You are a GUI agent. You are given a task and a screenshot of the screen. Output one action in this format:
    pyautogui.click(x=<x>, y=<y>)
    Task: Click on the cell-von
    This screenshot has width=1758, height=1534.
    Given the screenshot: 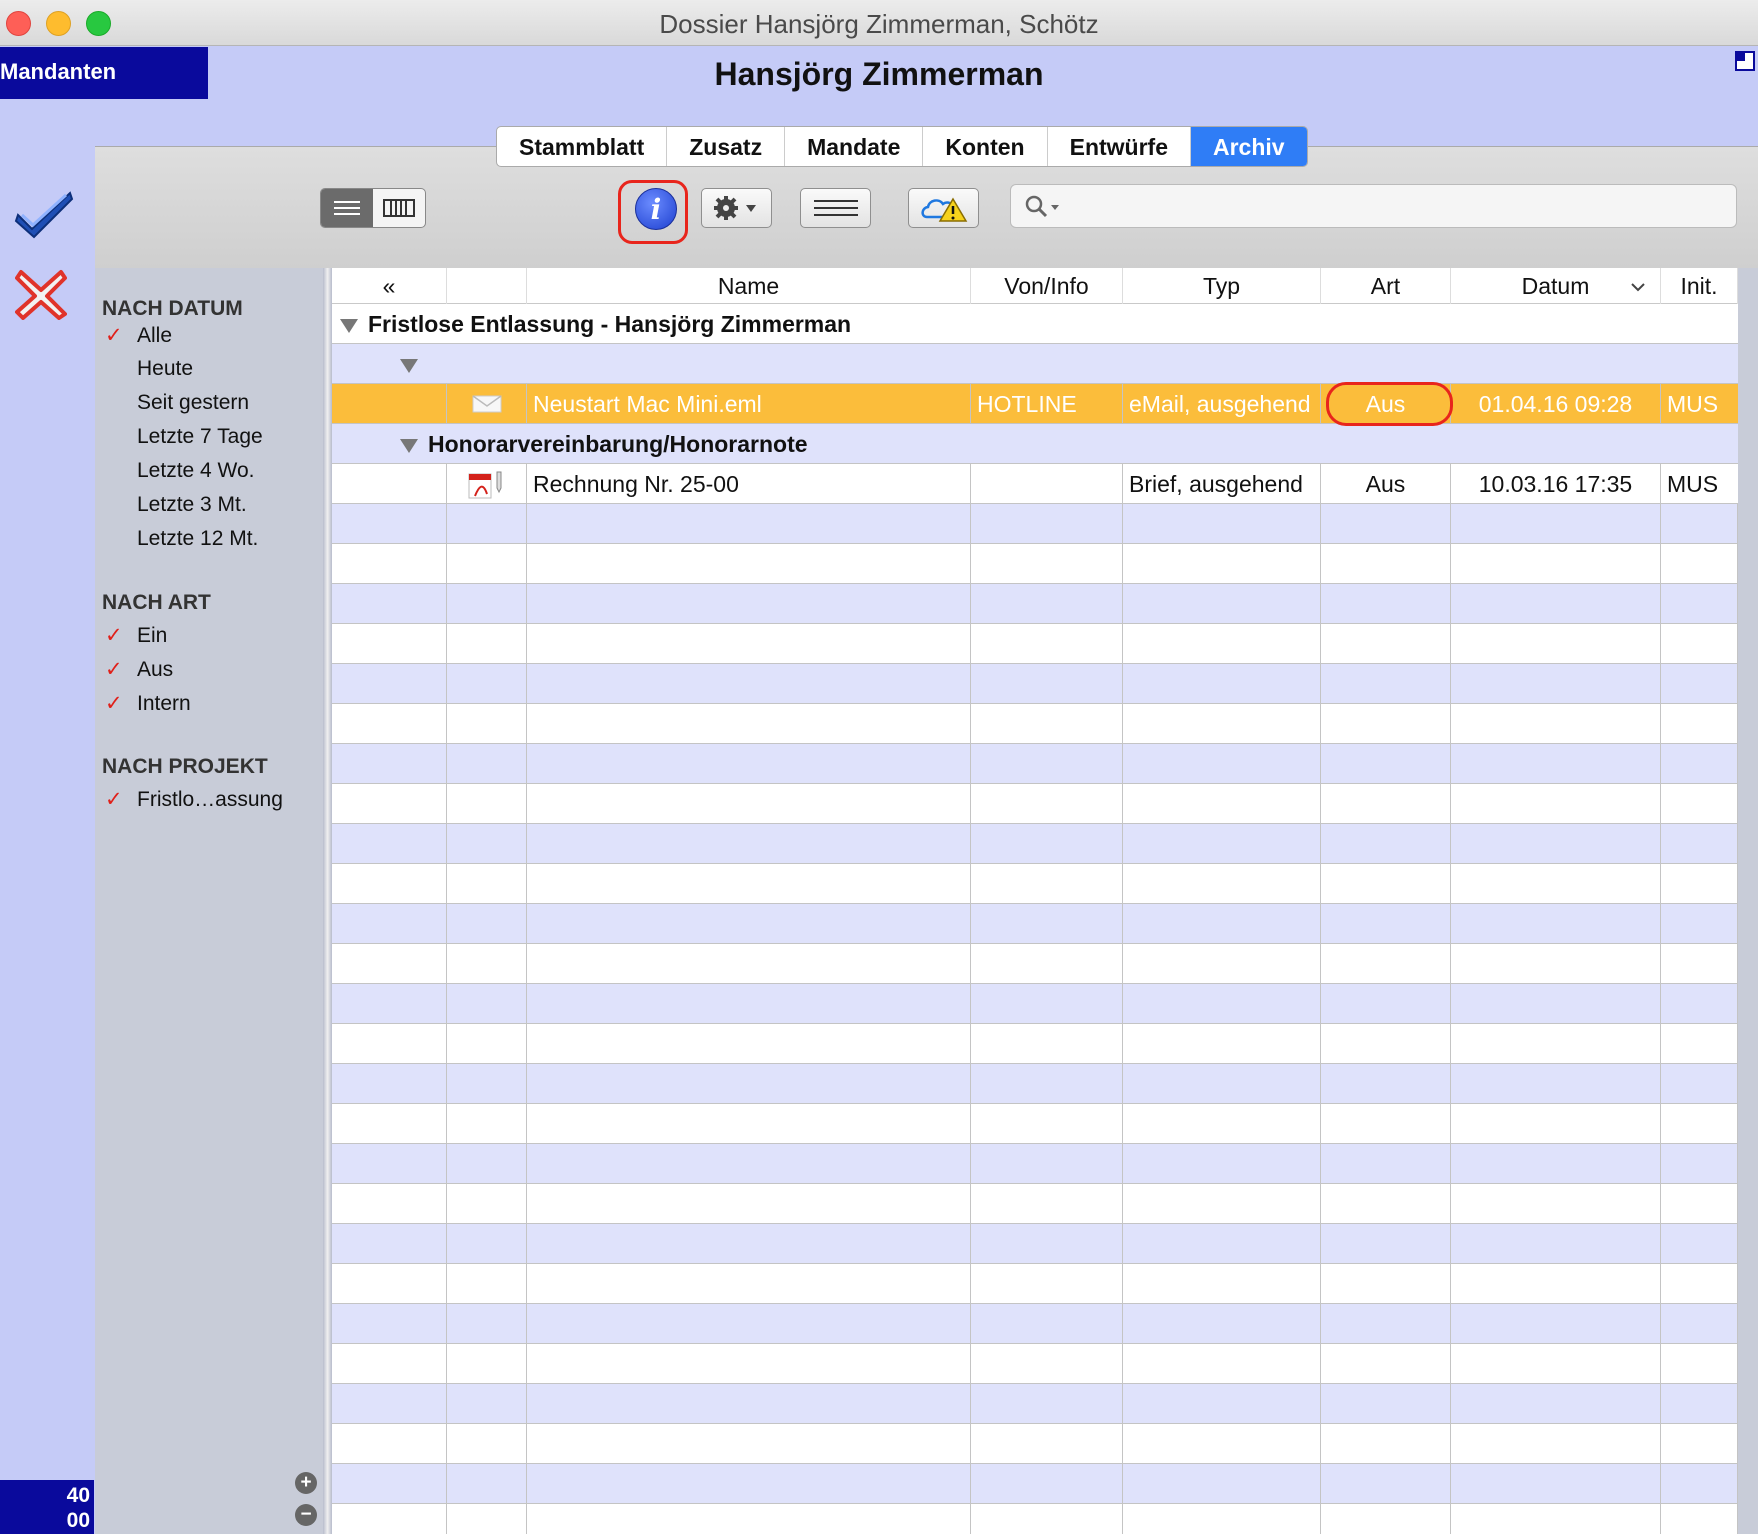 What is the action you would take?
    pyautogui.click(x=1047, y=484)
    